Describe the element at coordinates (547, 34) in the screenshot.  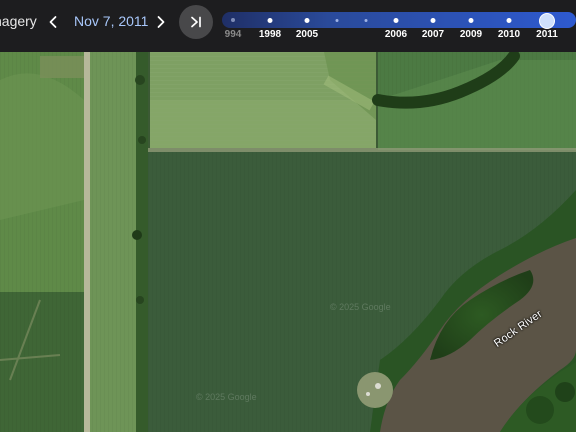
I see `timeline-year-selected: 2011` at that location.